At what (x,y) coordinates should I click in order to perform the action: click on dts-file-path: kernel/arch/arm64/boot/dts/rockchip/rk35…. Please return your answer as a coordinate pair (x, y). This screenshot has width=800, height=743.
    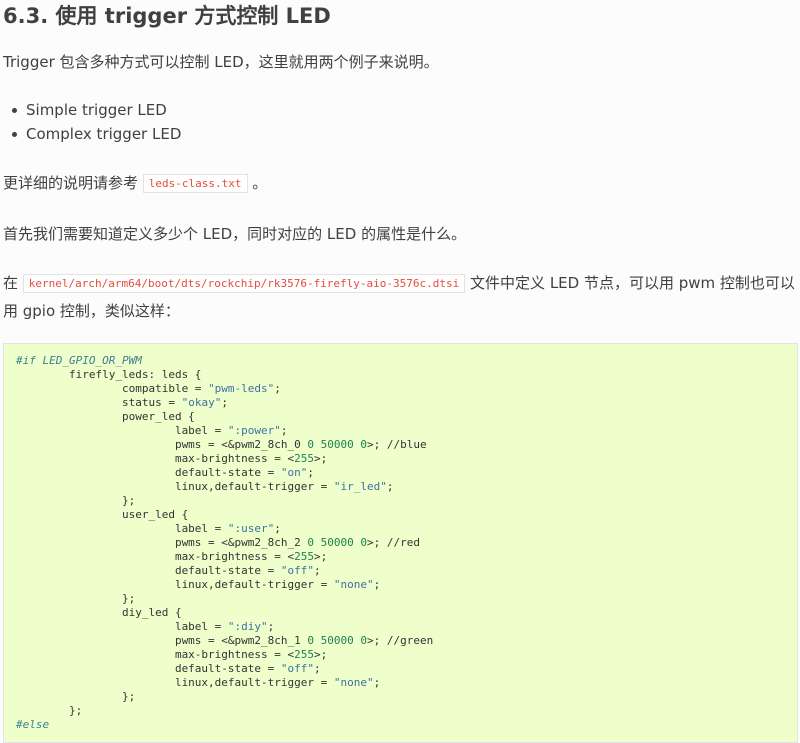
    Looking at the image, I should click on (244, 283).